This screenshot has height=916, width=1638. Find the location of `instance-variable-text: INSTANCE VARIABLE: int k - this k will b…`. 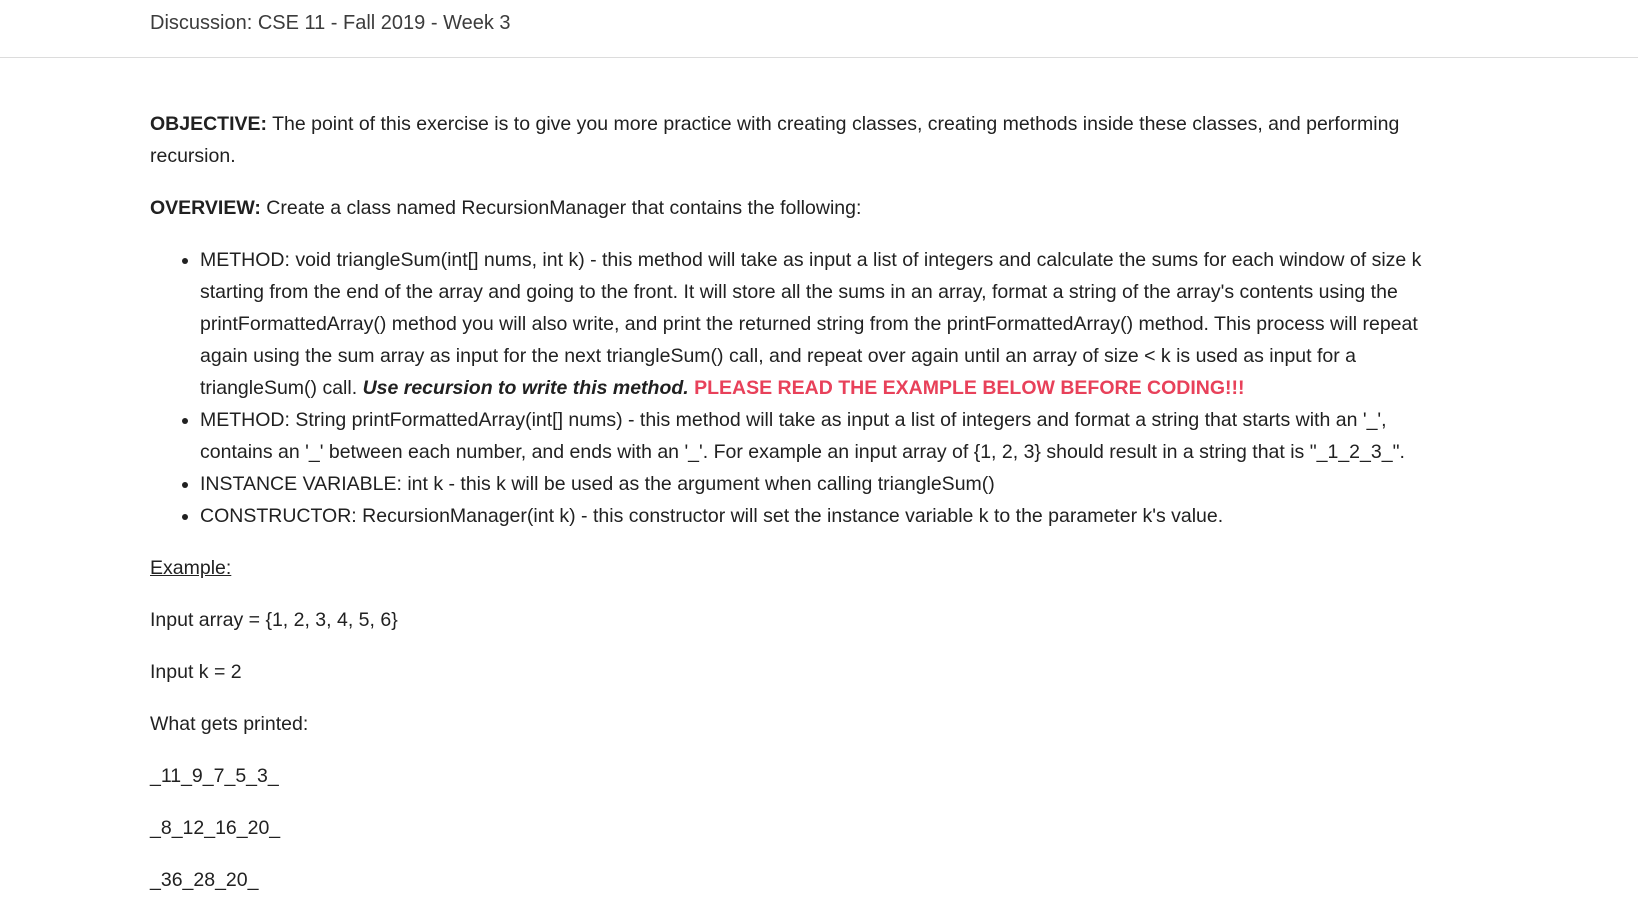

instance-variable-text: INSTANCE VARIABLE: int k - this k will b… is located at coordinates (597, 484).